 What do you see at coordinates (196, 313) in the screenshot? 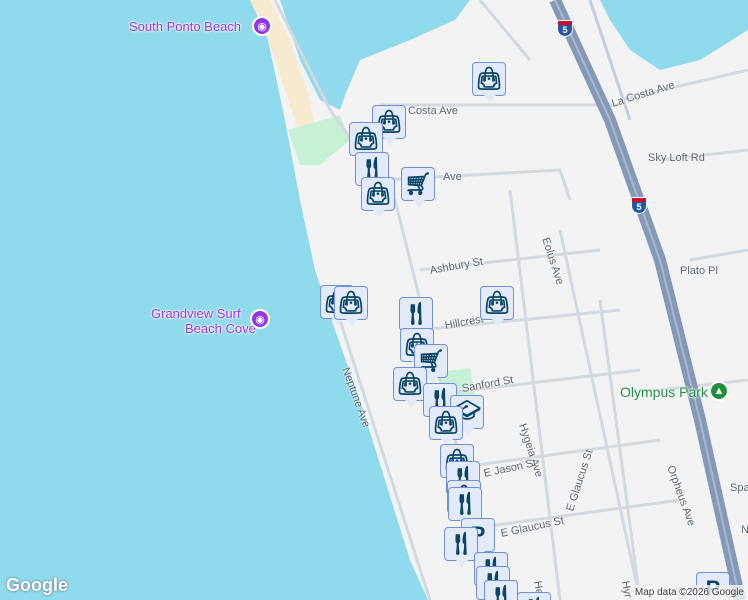
I see `poi-grandview-surf: Grandview Surf` at bounding box center [196, 313].